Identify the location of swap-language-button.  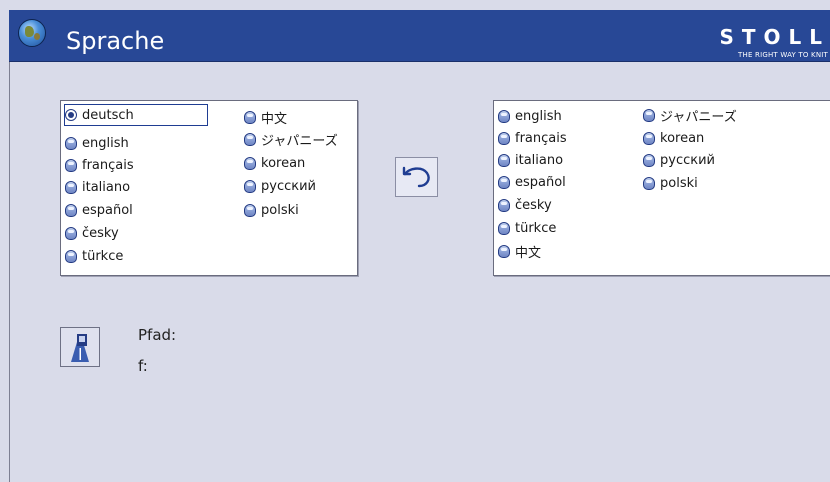
(416, 177).